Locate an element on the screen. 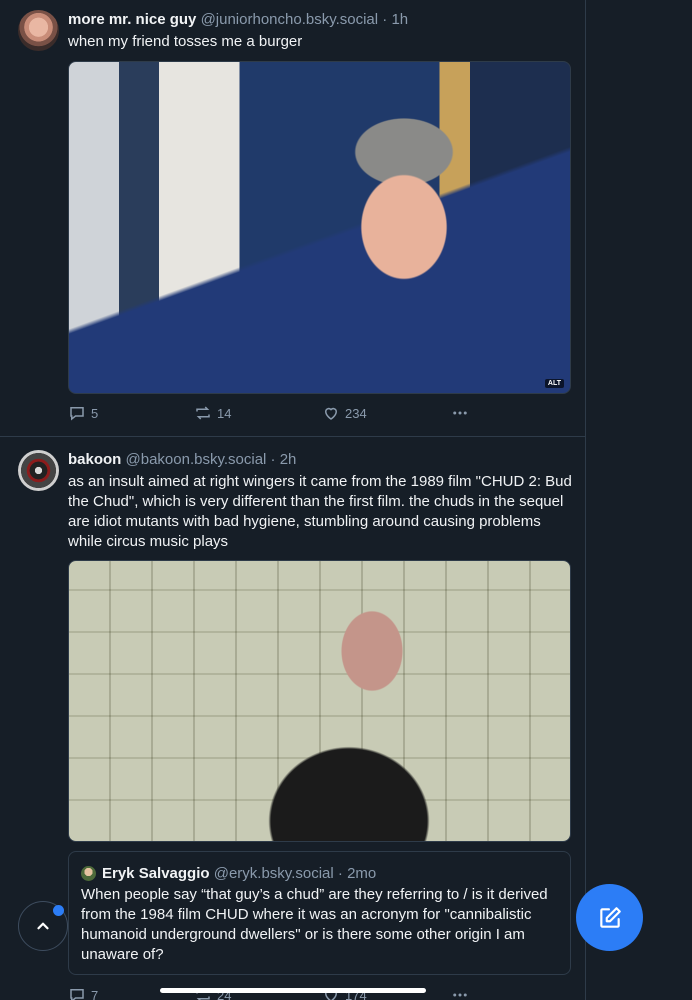 The height and width of the screenshot is (1000, 692). post-header: bakoon @bakoon.bsky.social · 2h is located at coordinates (182, 460).